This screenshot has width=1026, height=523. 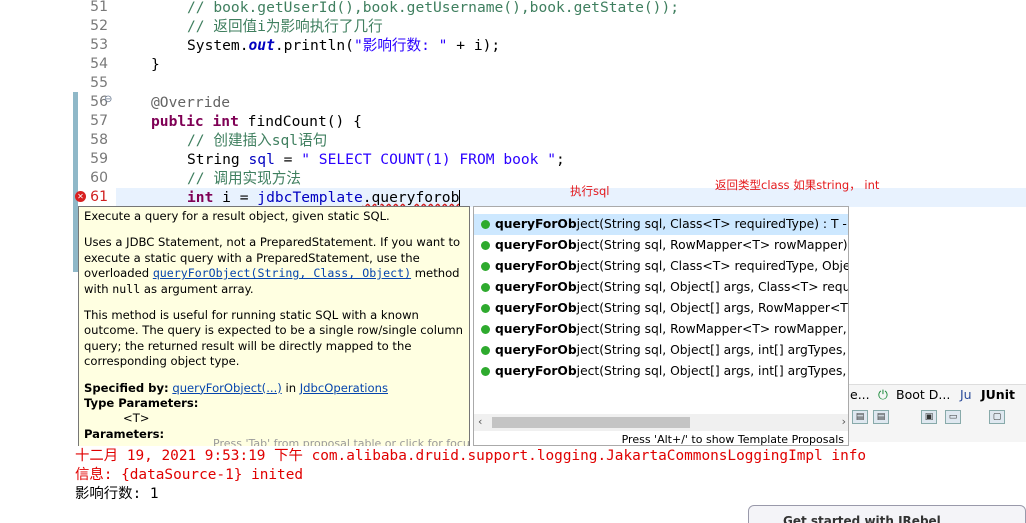 What do you see at coordinates (189, 475) in the screenshot?
I see `console-line: 信息: {dataSource-1} inited` at bounding box center [189, 475].